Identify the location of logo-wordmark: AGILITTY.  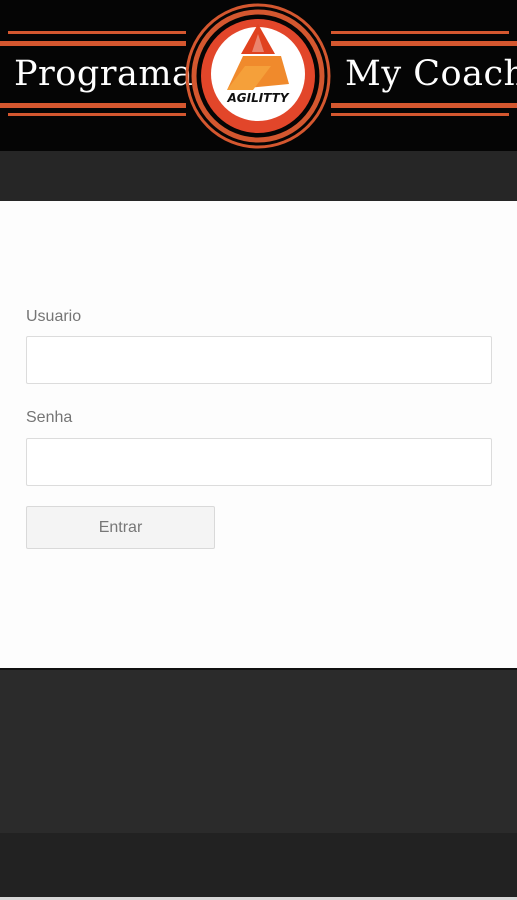
(257, 98).